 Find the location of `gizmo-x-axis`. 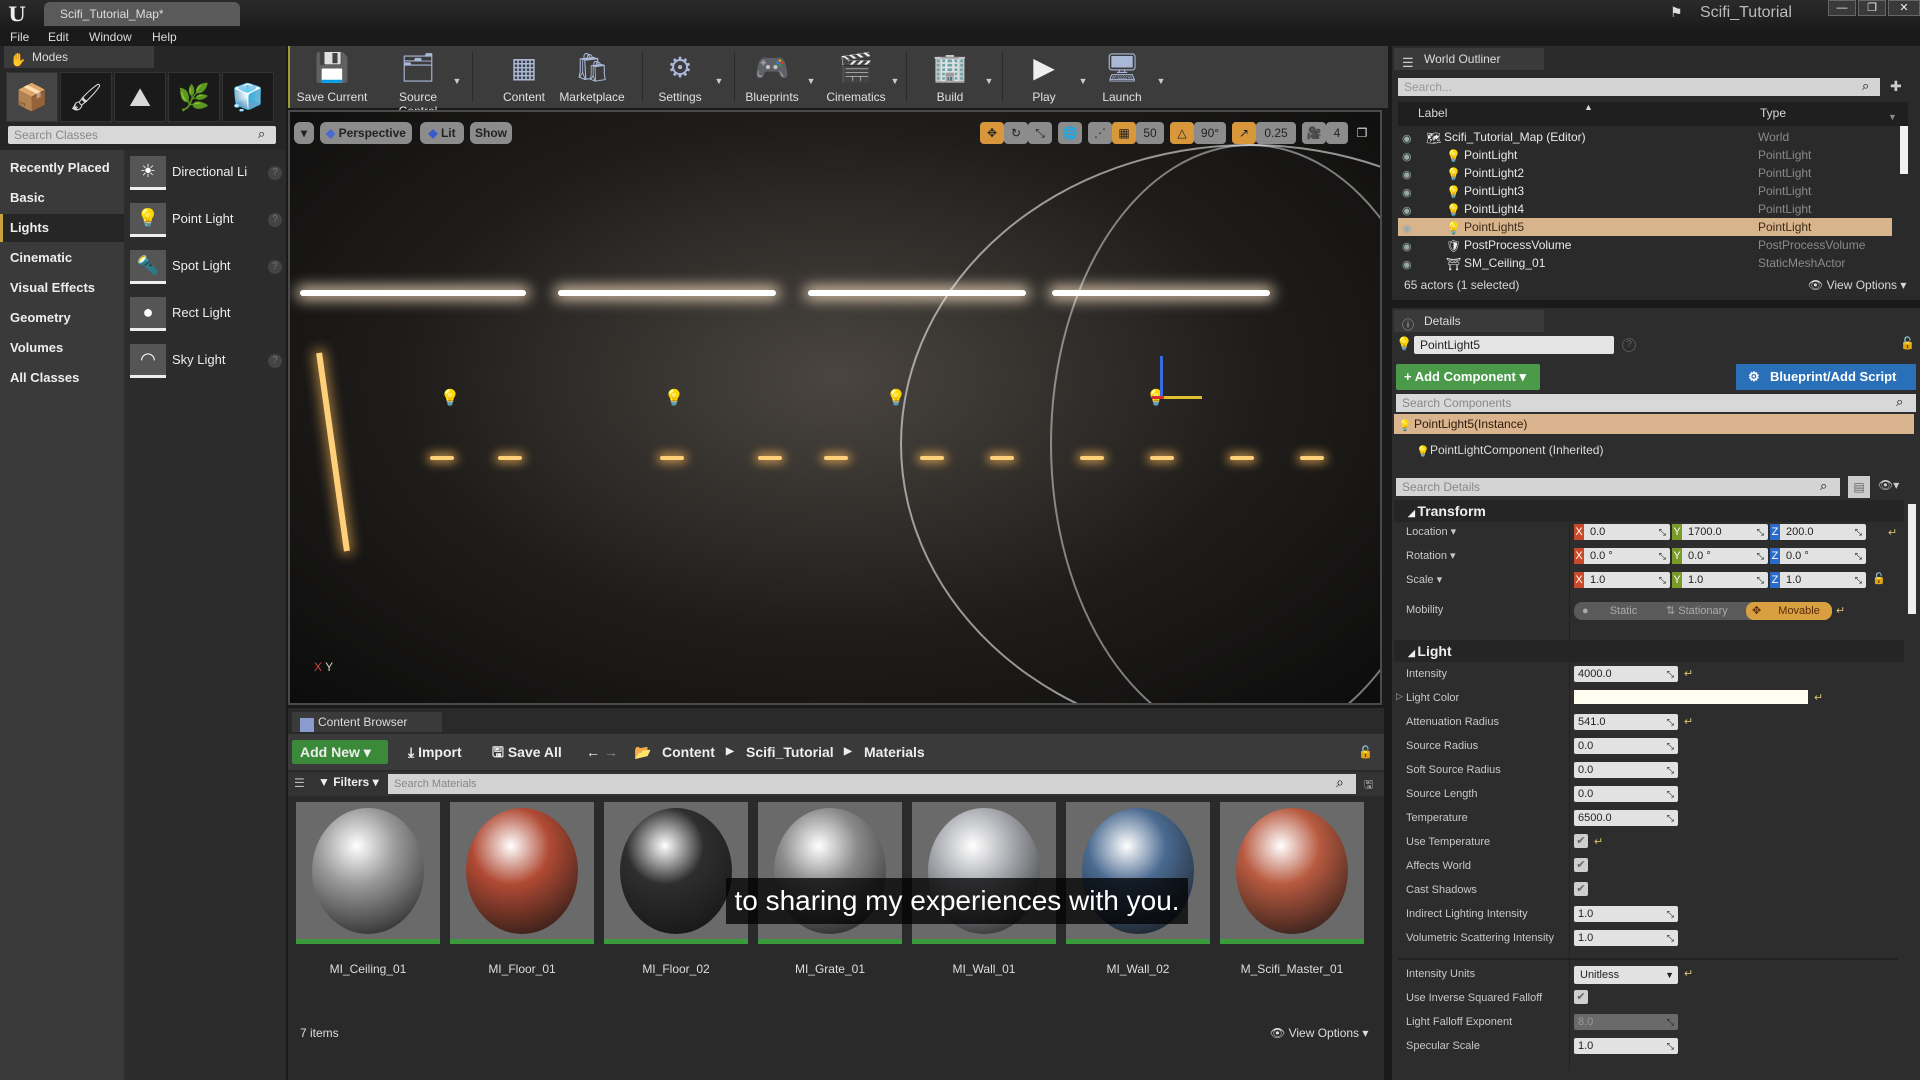

gizmo-x-axis is located at coordinates (1158, 397).